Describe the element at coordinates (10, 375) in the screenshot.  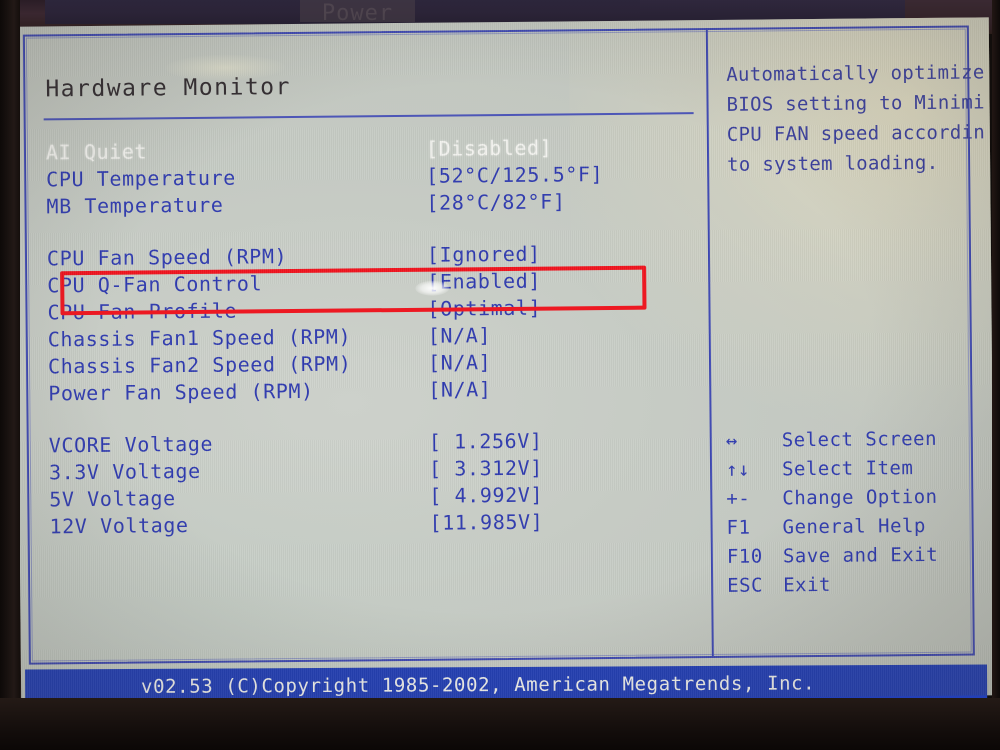
I see `monitor-bezel-left` at that location.